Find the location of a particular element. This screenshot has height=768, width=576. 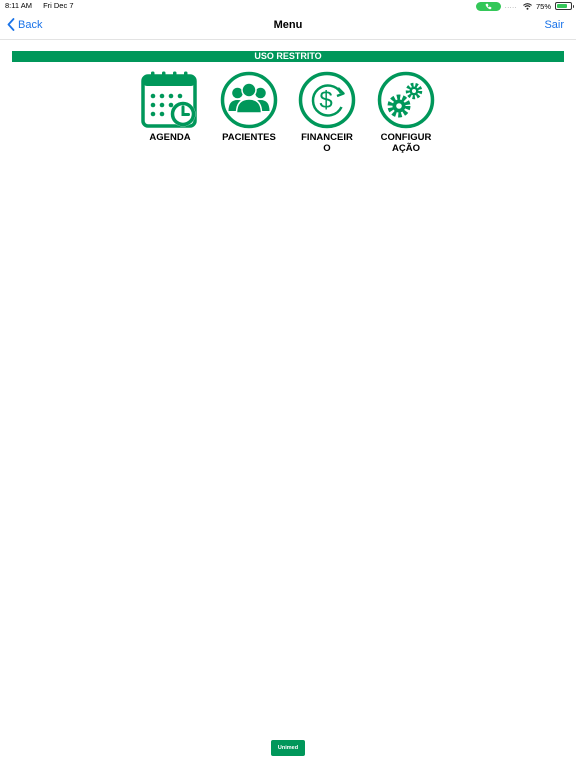

battery-fill is located at coordinates (562, 6).